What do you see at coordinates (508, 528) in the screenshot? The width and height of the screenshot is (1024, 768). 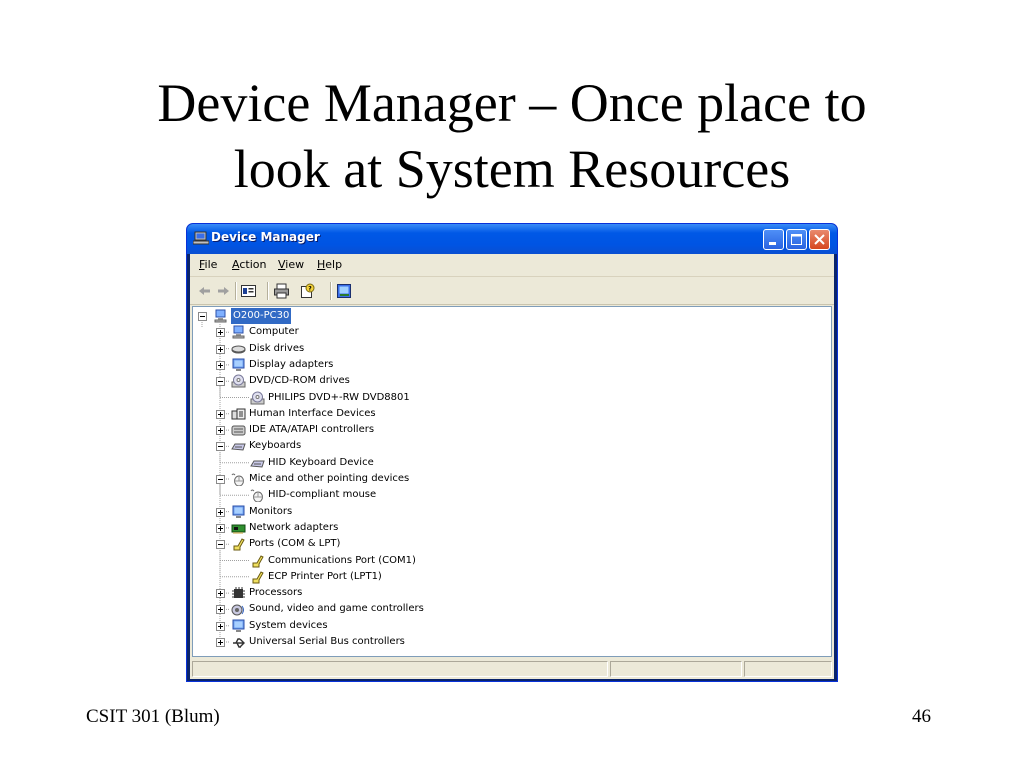 I see `tree-item: Network adapters` at bounding box center [508, 528].